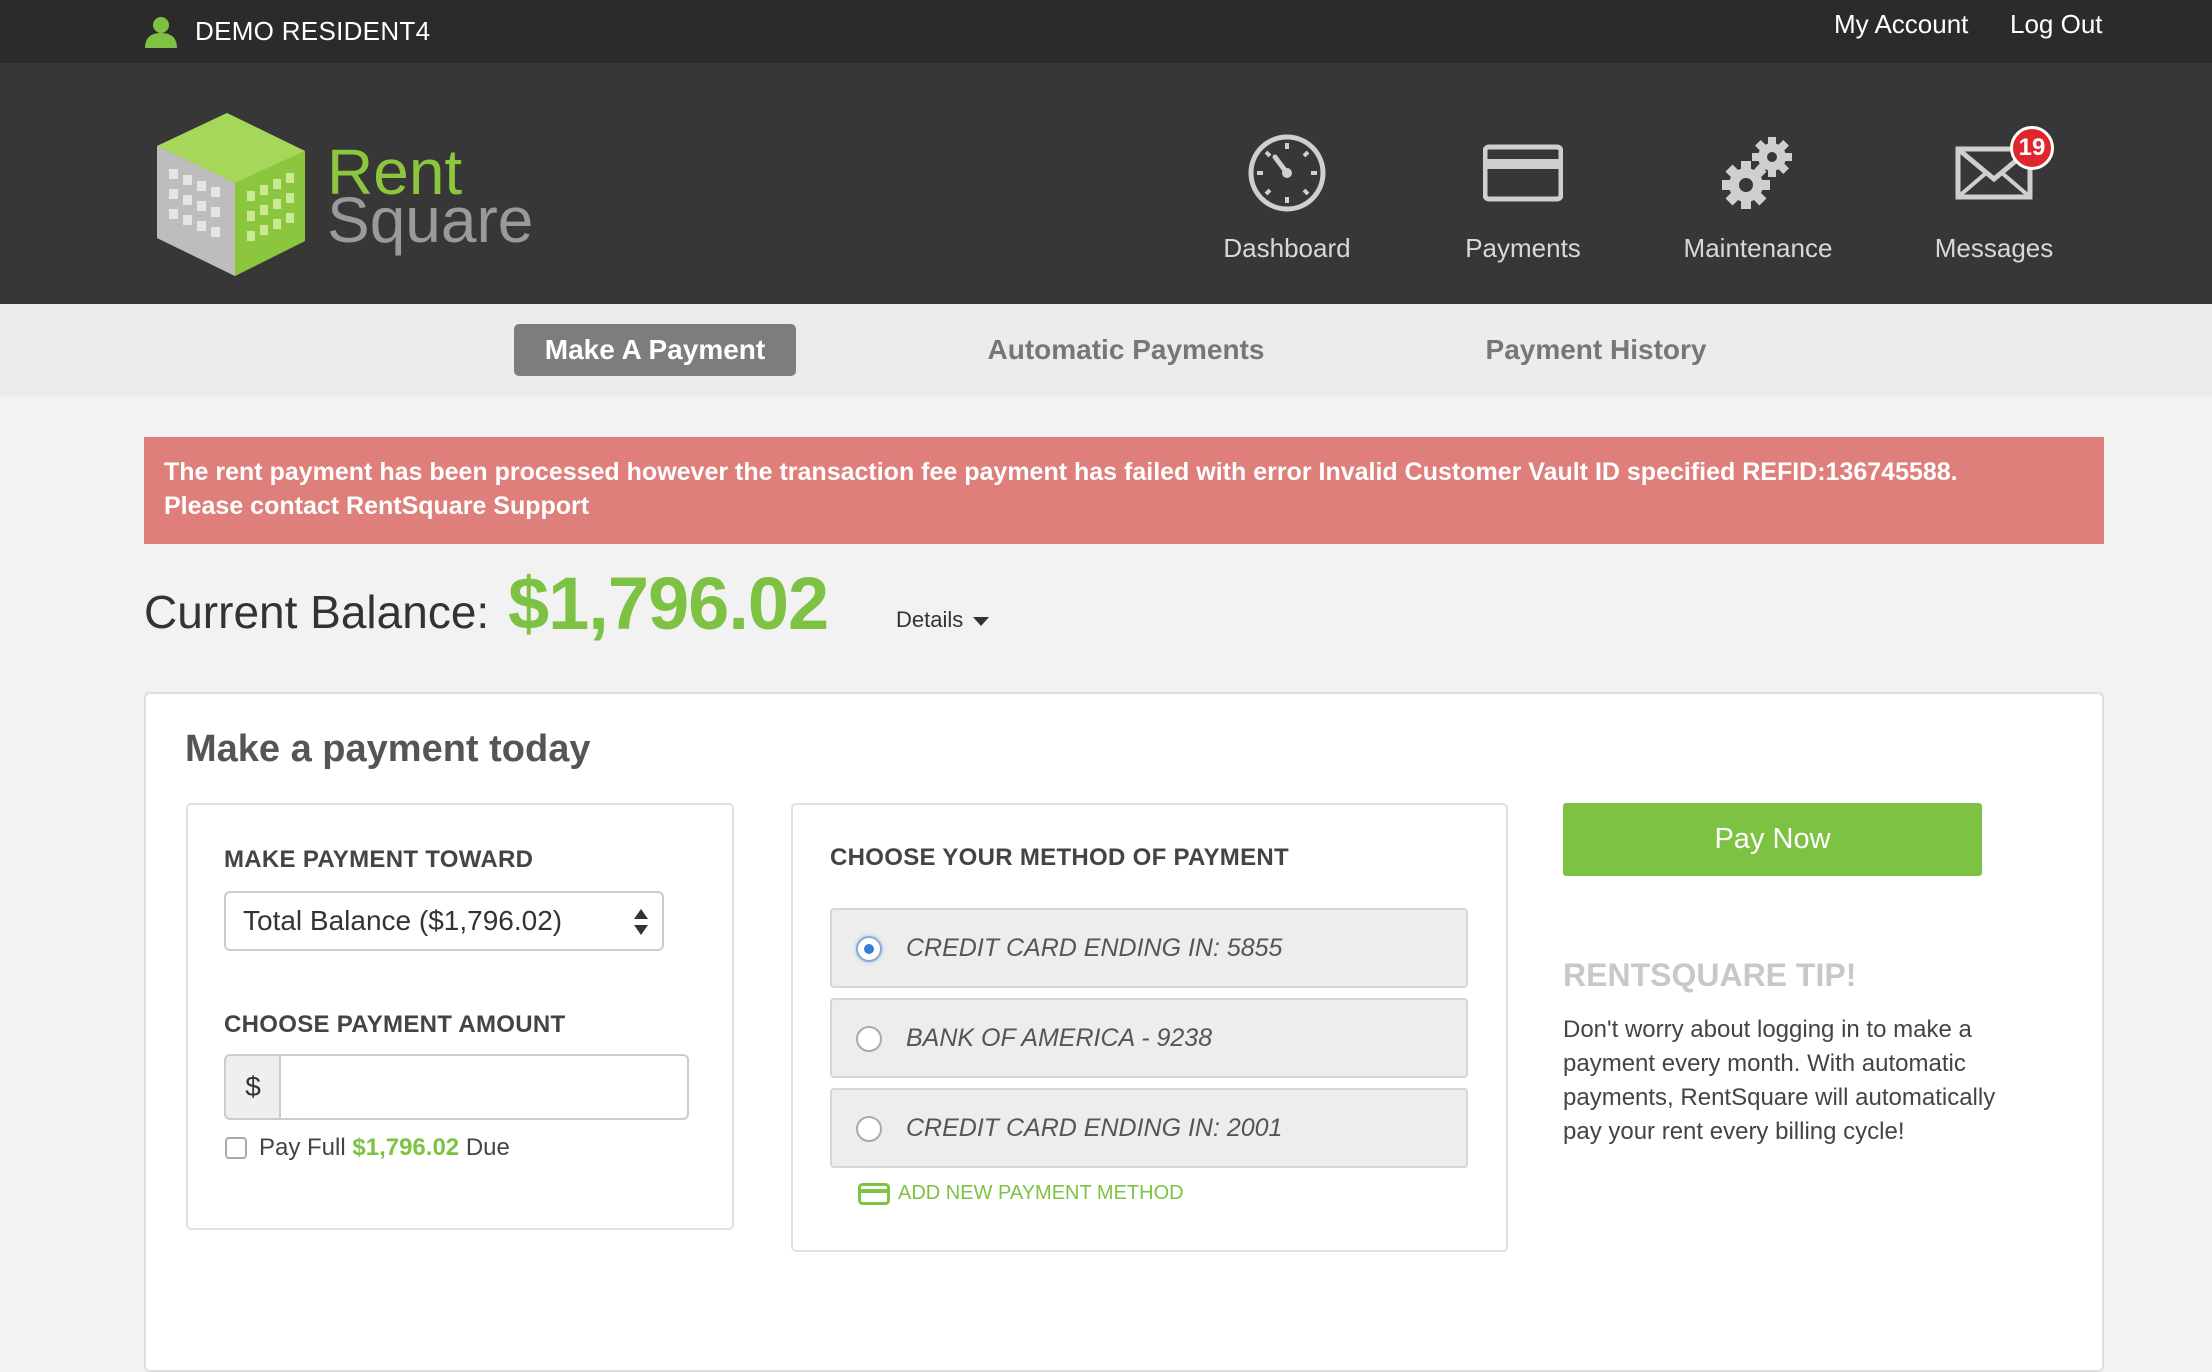 Image resolution: width=2212 pixels, height=1372 pixels. I want to click on payment-amount-heading: CHOOSE PAYMENT AMOUNT, so click(395, 1024).